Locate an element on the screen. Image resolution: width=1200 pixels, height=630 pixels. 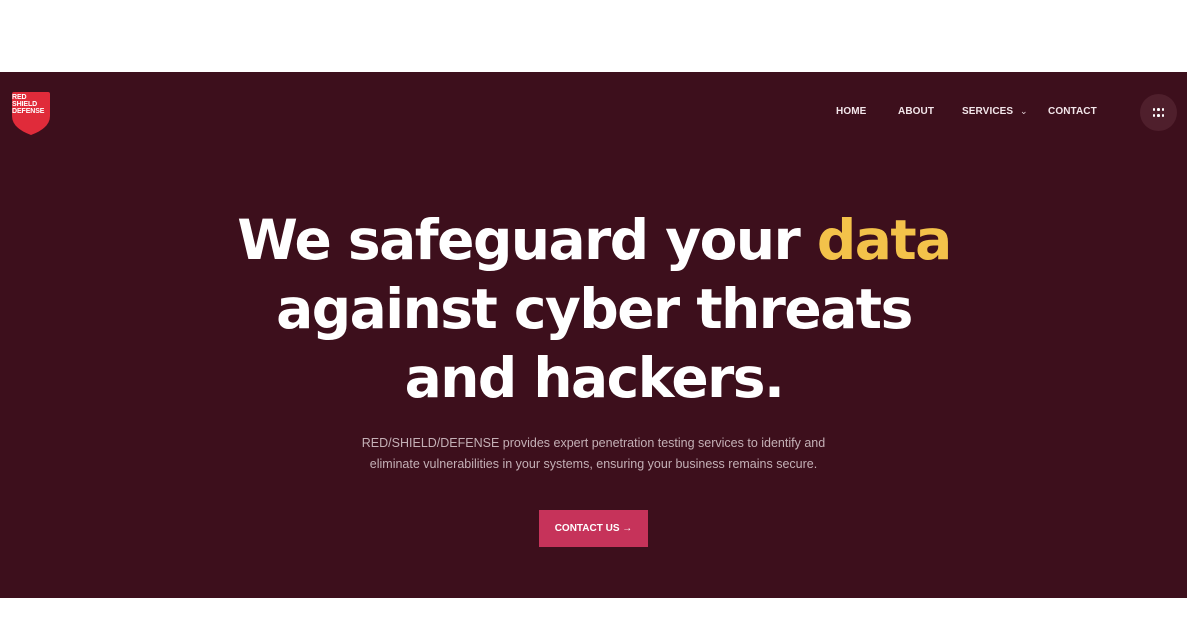
chevron-down-icon: ⌄ is located at coordinates (1024, 111).